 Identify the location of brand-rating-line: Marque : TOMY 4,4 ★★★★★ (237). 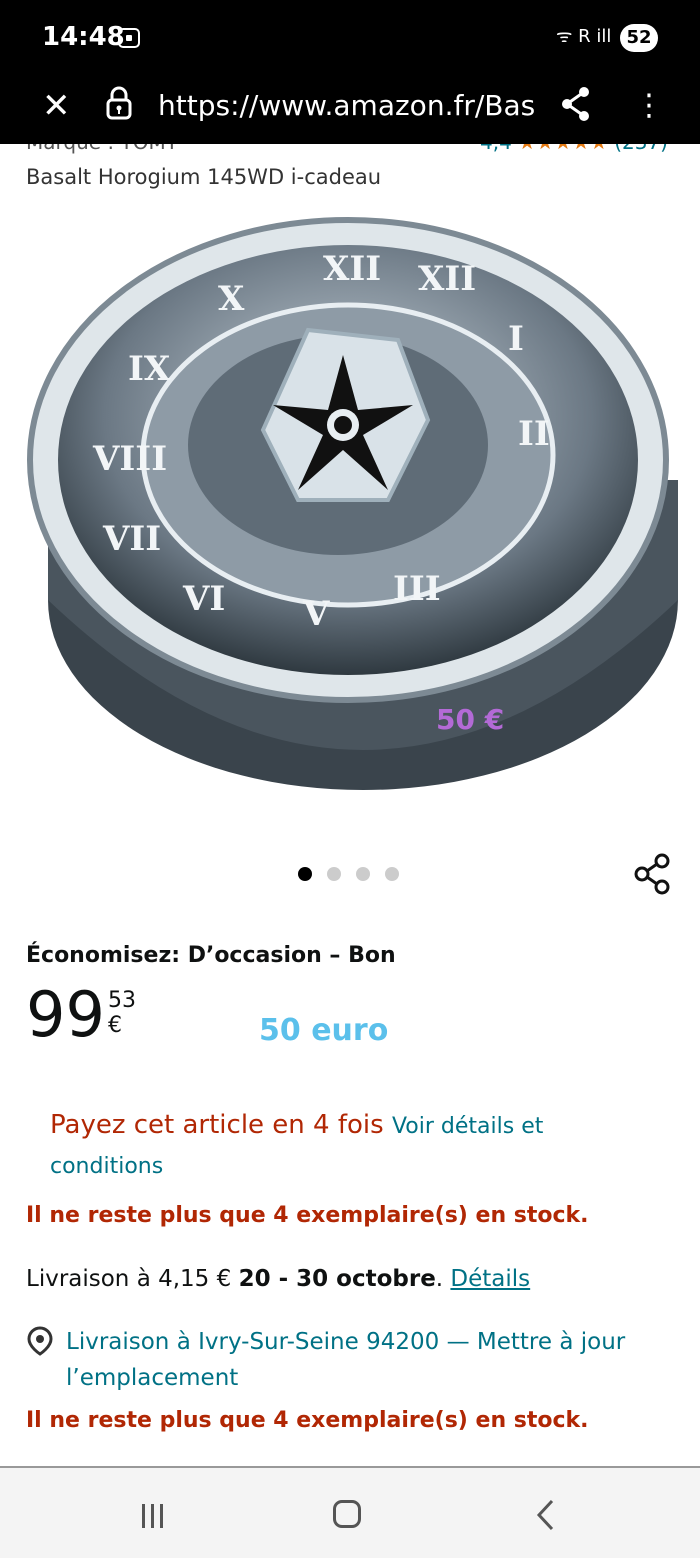
(350, 153).